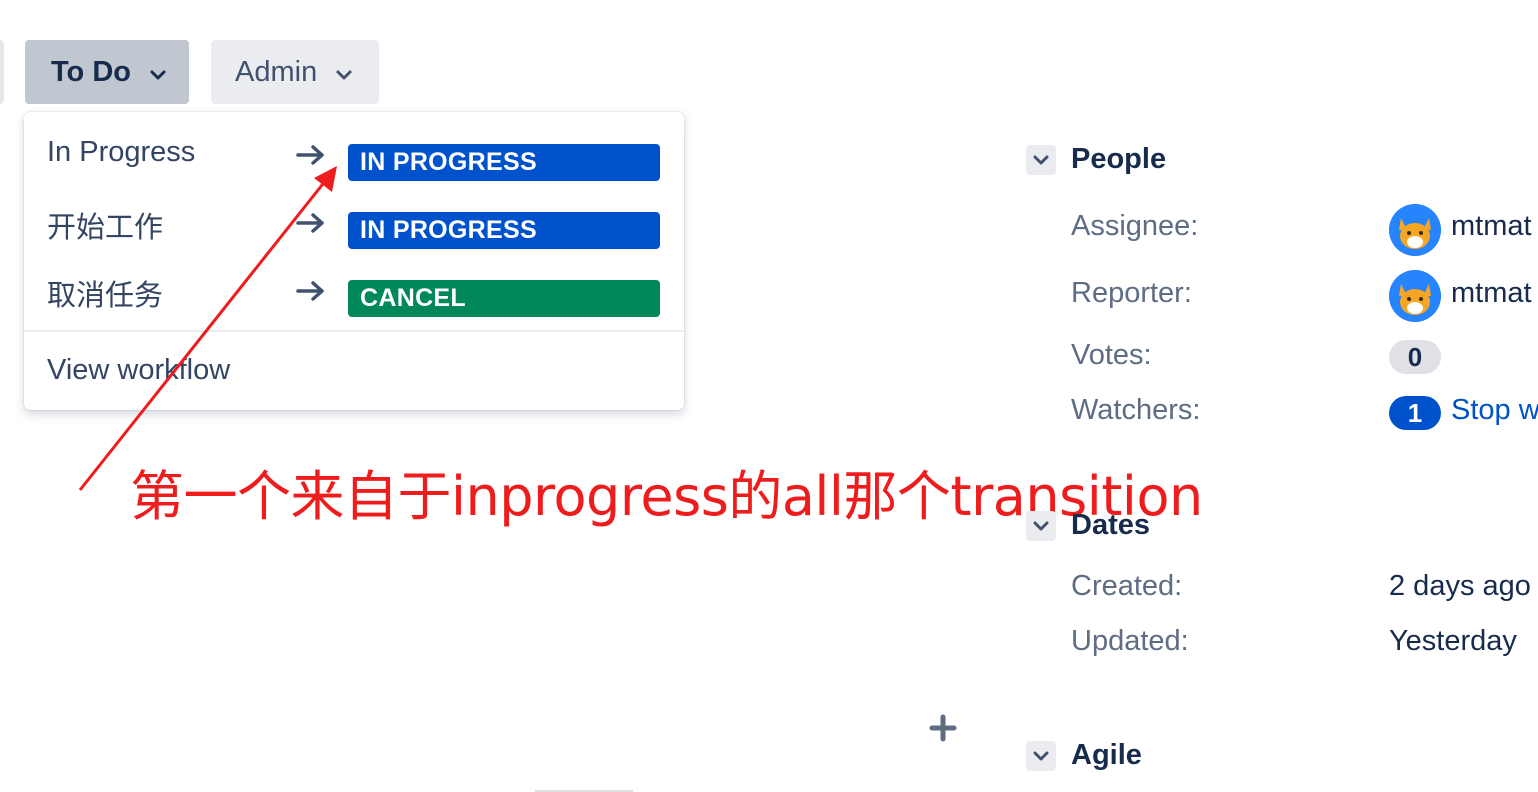  What do you see at coordinates (1453, 641) in the screenshot?
I see `updated-value: Yesterday` at bounding box center [1453, 641].